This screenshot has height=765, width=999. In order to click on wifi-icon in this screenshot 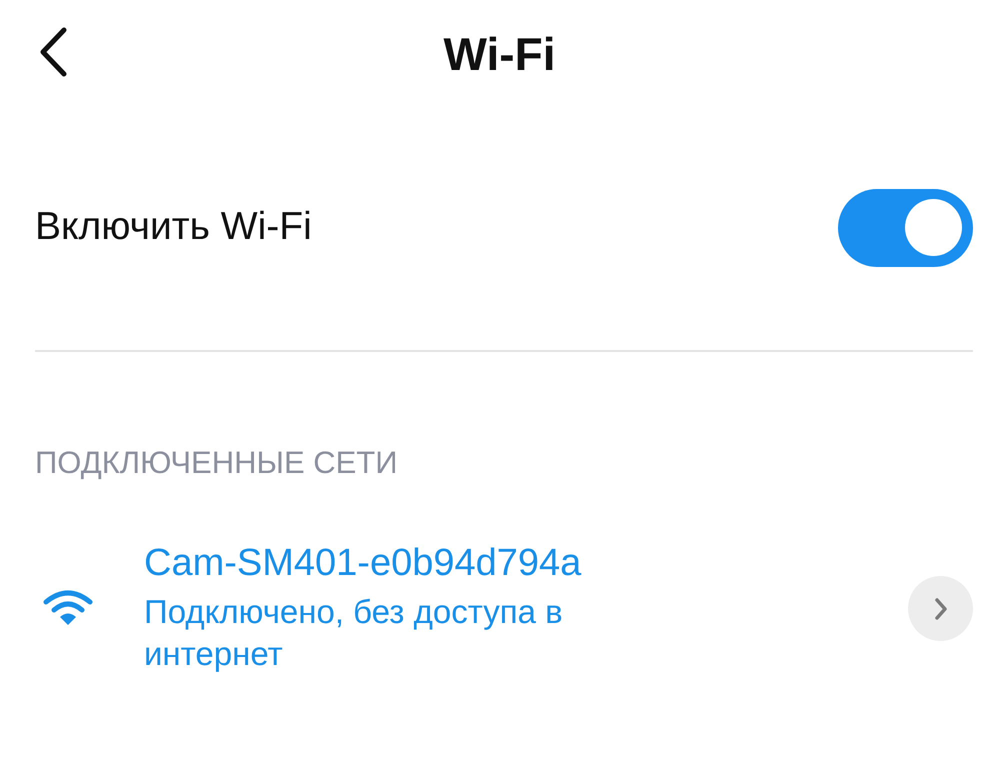, I will do `click(68, 609)`.